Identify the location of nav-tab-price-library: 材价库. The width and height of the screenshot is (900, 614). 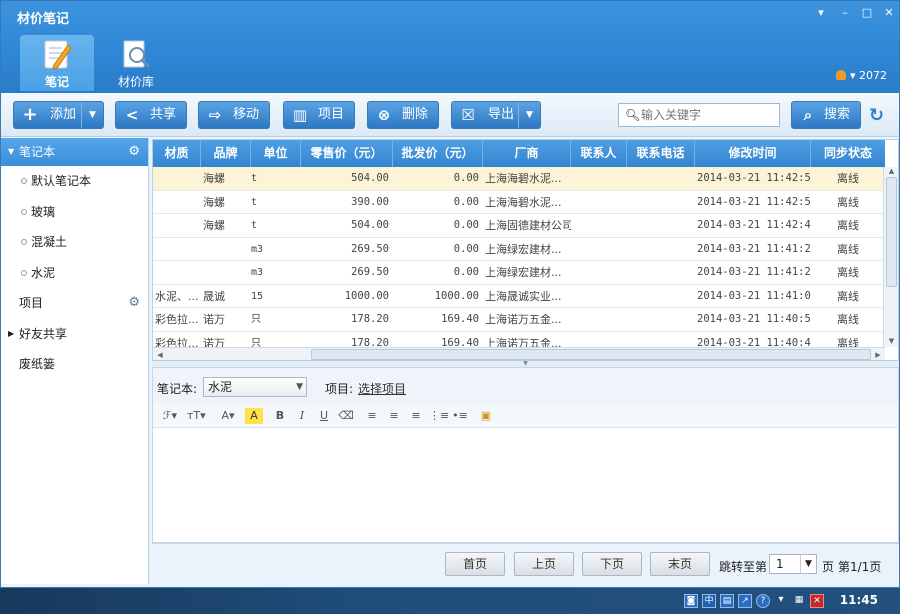
(136, 63).